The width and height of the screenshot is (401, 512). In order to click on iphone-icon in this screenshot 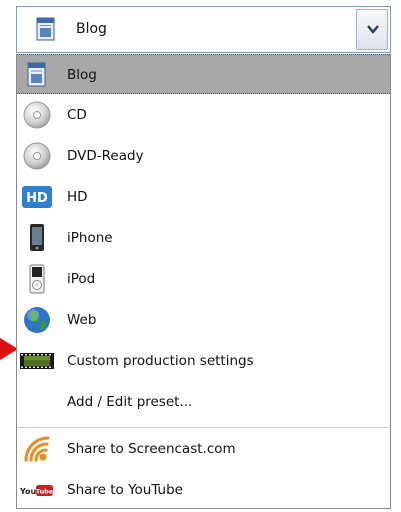, I will do `click(37, 237)`.